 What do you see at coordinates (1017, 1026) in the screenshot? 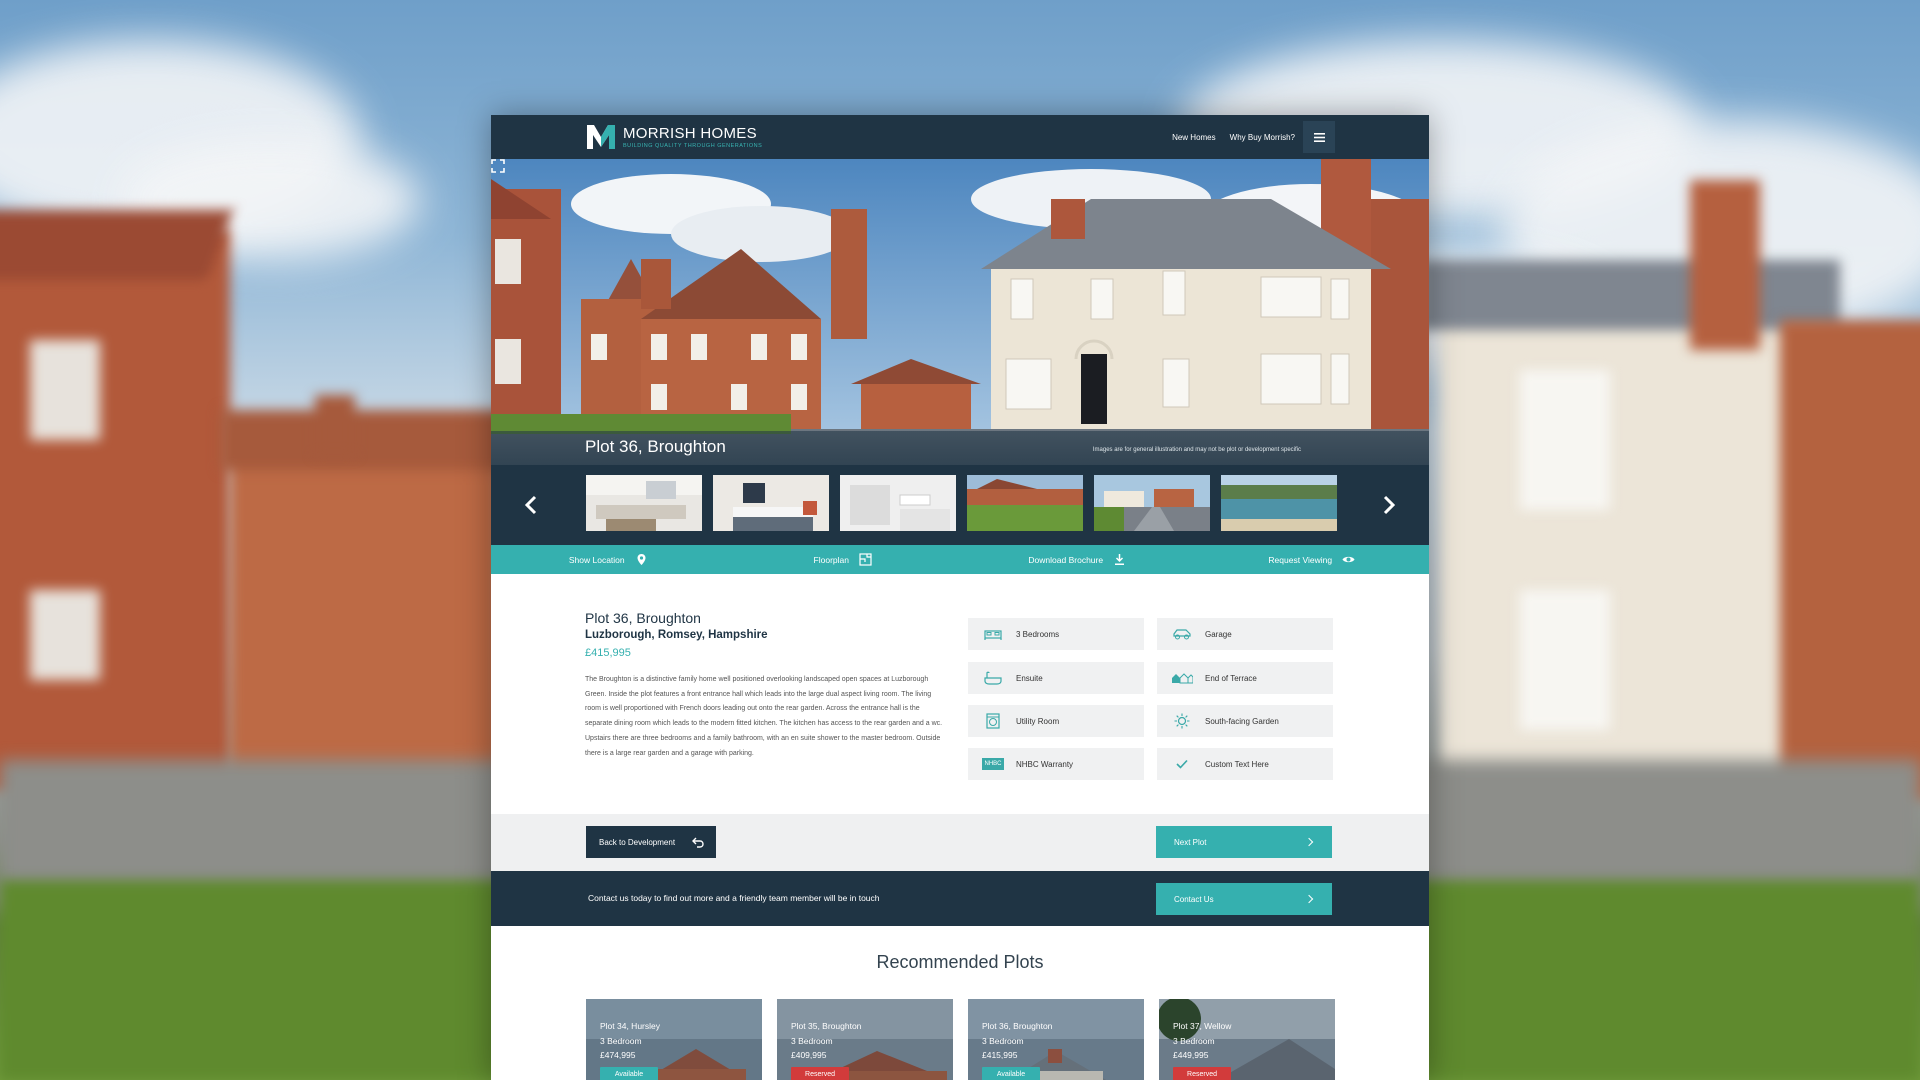
I see `recommended-card-name: Plot 36, Broughton` at bounding box center [1017, 1026].